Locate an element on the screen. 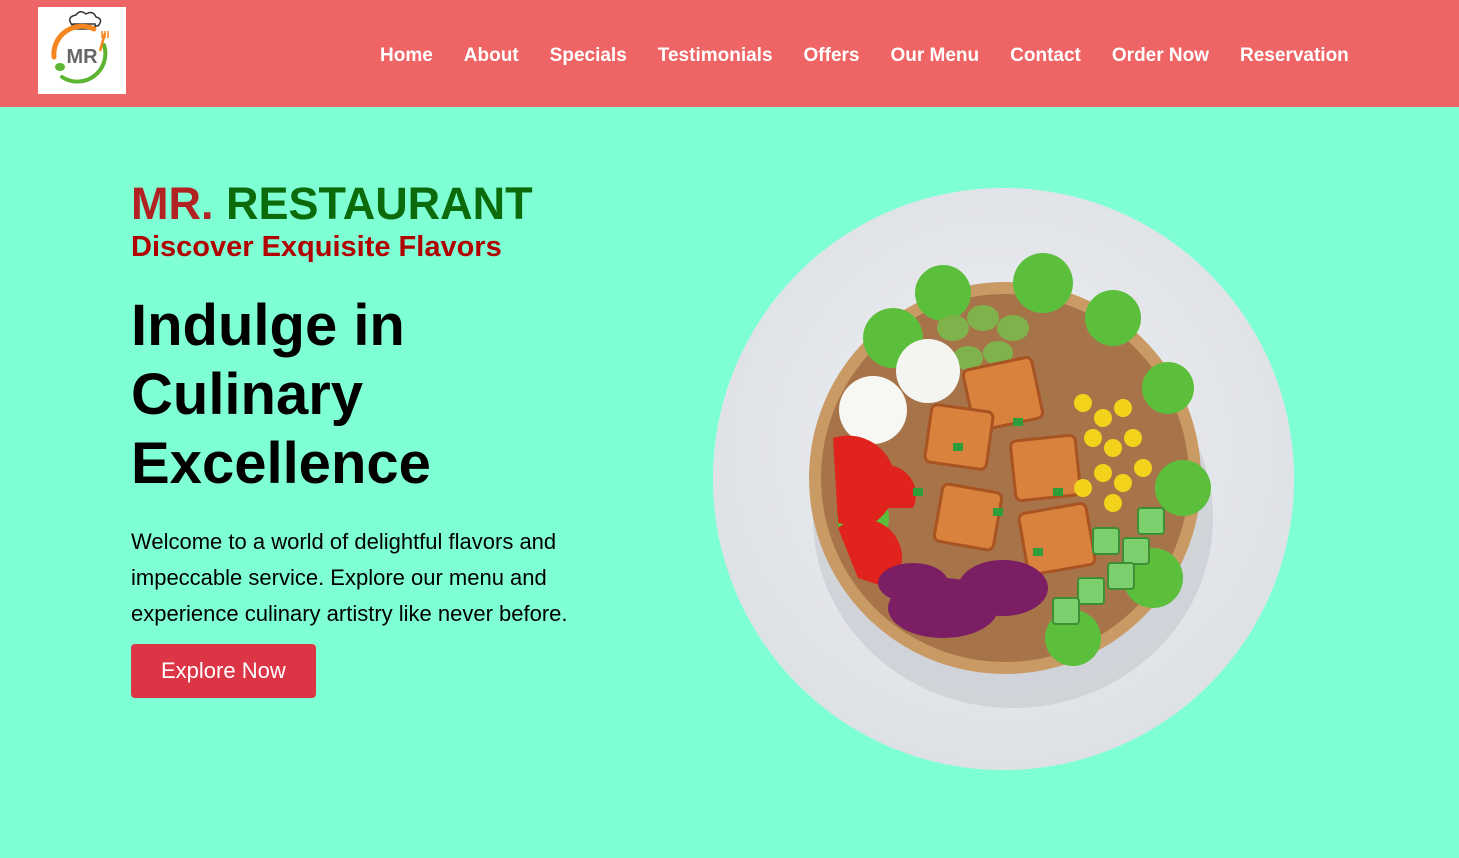  nav-link-contact: Contact is located at coordinates (1045, 55).